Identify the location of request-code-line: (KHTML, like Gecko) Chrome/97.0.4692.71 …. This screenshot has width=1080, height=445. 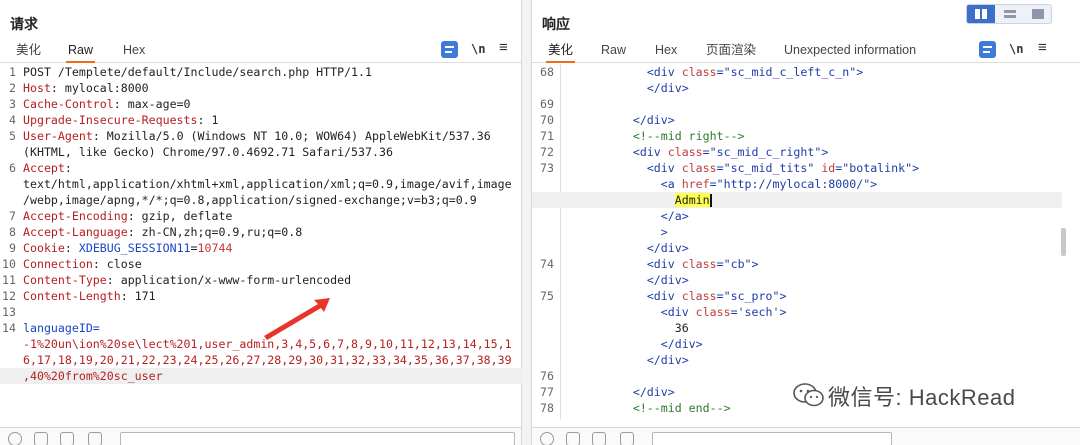
(261, 152).